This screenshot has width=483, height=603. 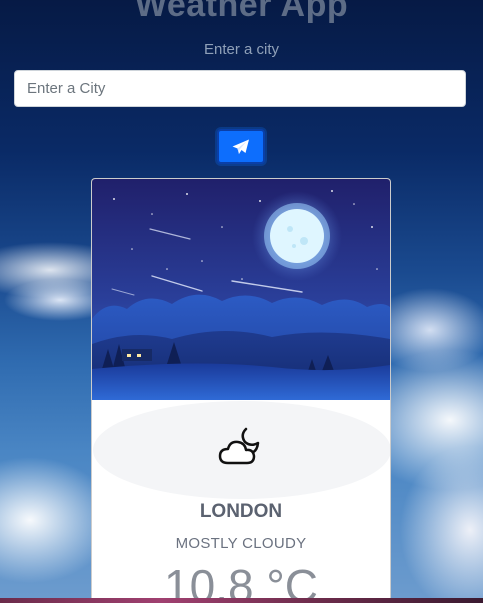 I want to click on cloud-moon-icon, so click(x=239, y=446).